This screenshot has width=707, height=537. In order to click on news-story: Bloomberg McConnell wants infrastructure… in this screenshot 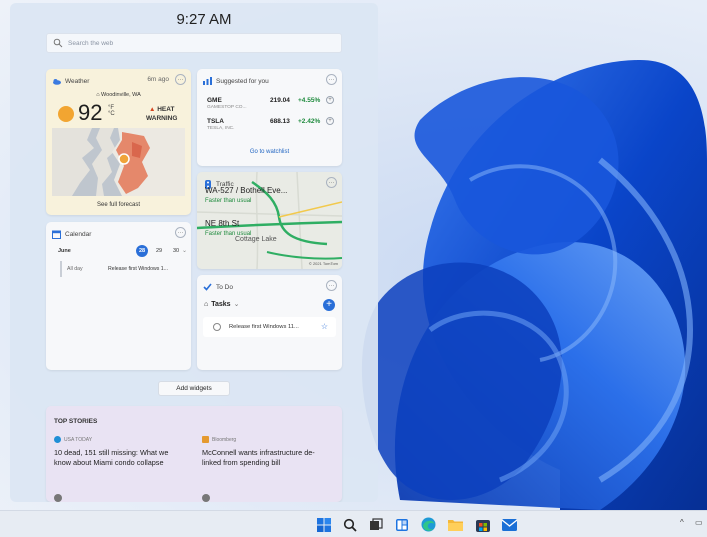, I will do `click(267, 452)`.